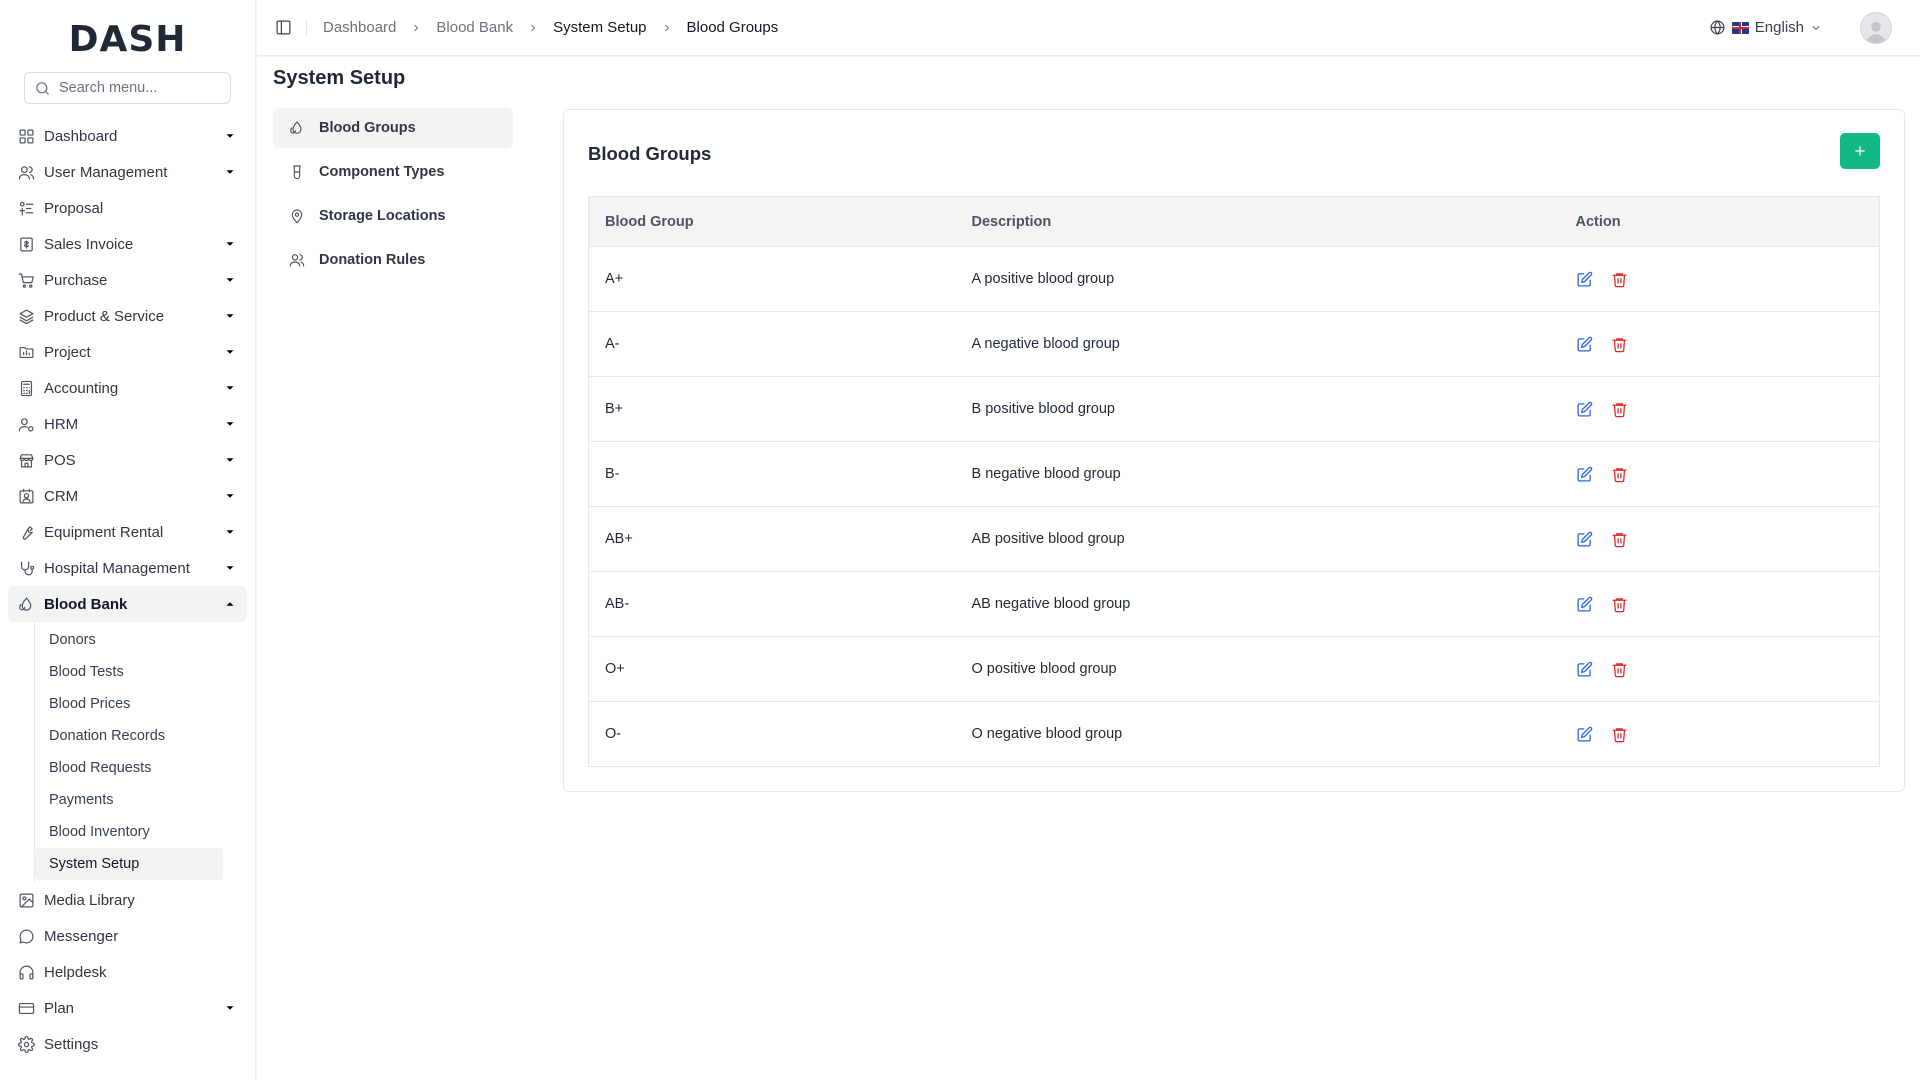 This screenshot has width=1920, height=1080. What do you see at coordinates (129, 672) in the screenshot?
I see `submenu-item-blood-tests: Blood Tests` at bounding box center [129, 672].